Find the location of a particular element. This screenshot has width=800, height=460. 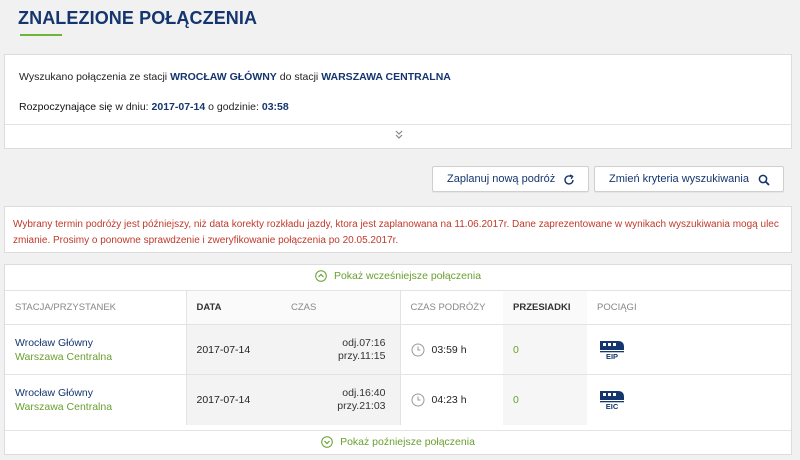

duration-cell: 04:23 h is located at coordinates (451, 400).